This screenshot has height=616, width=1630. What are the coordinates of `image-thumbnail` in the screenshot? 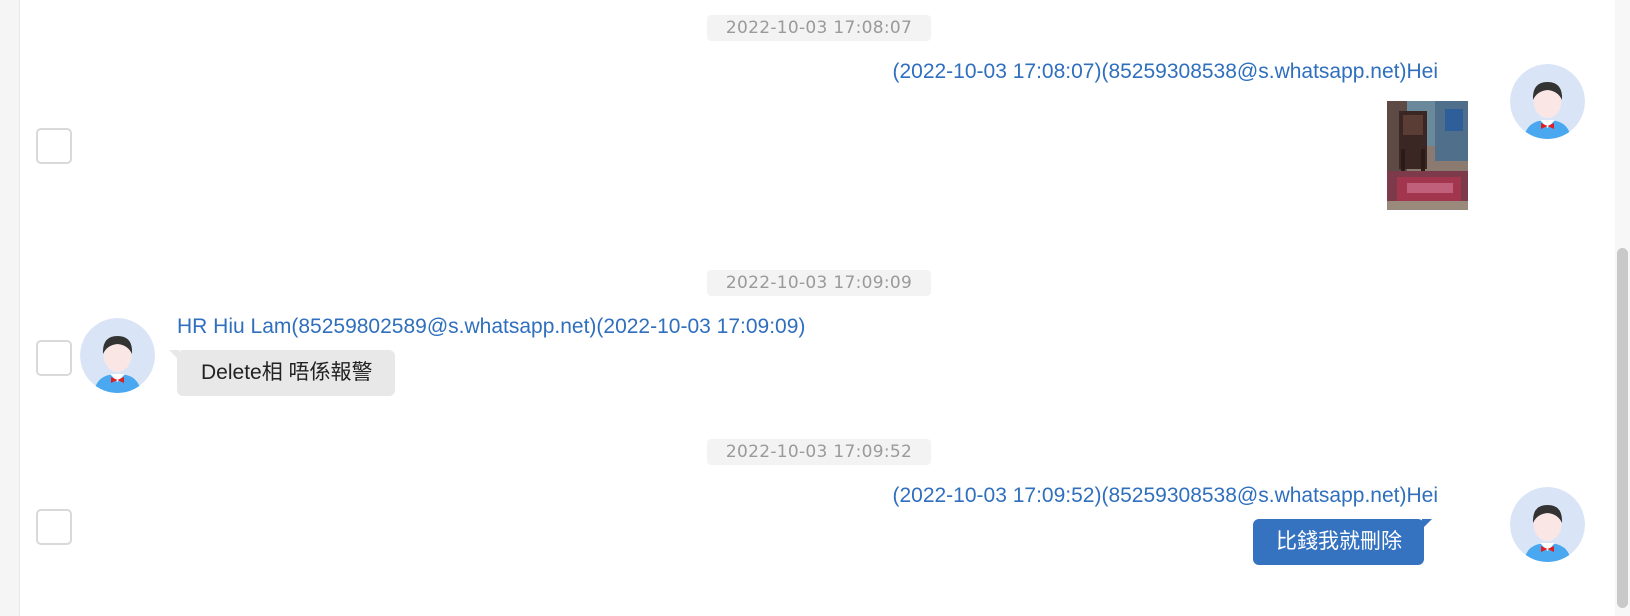 It's located at (1427, 155).